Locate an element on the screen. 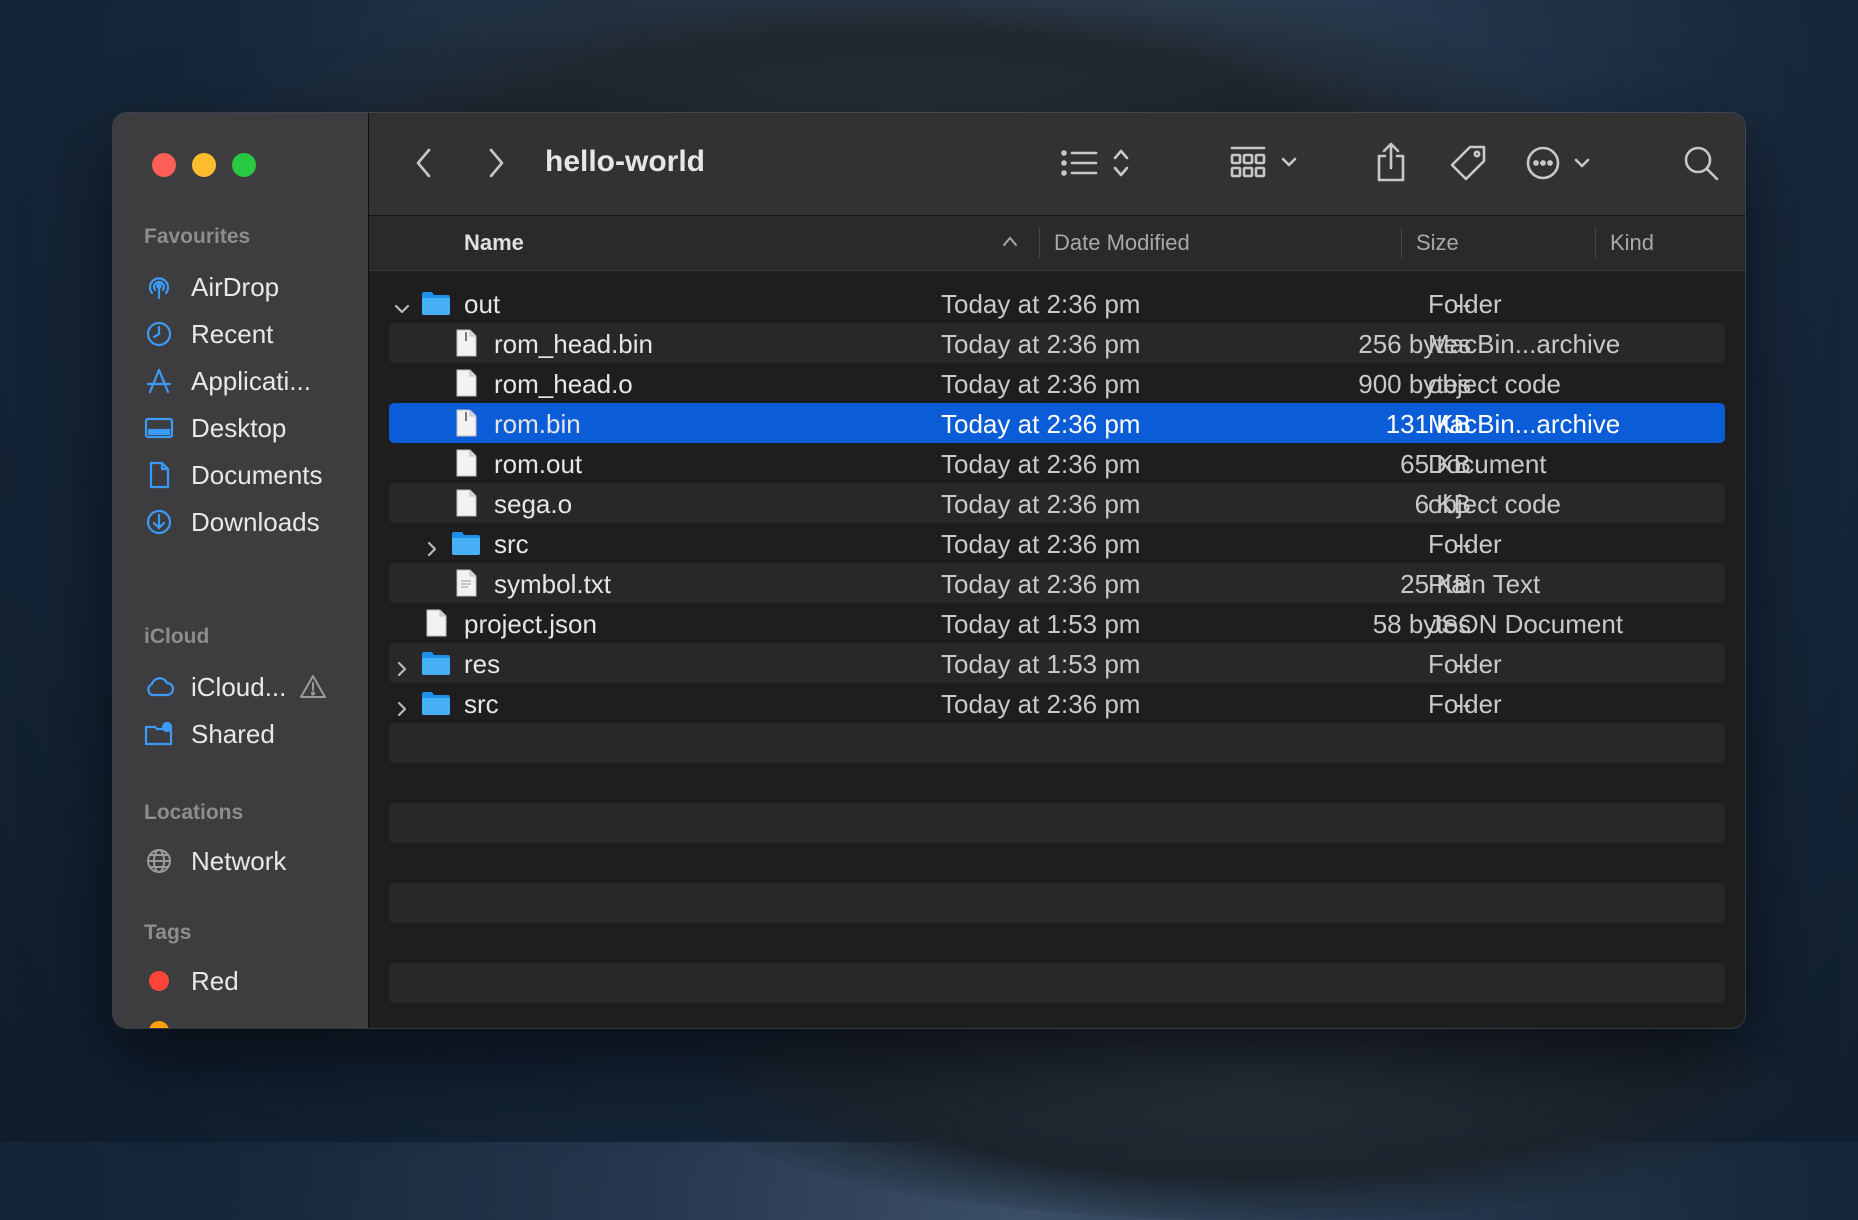 The image size is (1858, 1220). more-actions-button is located at coordinates (1564, 165).